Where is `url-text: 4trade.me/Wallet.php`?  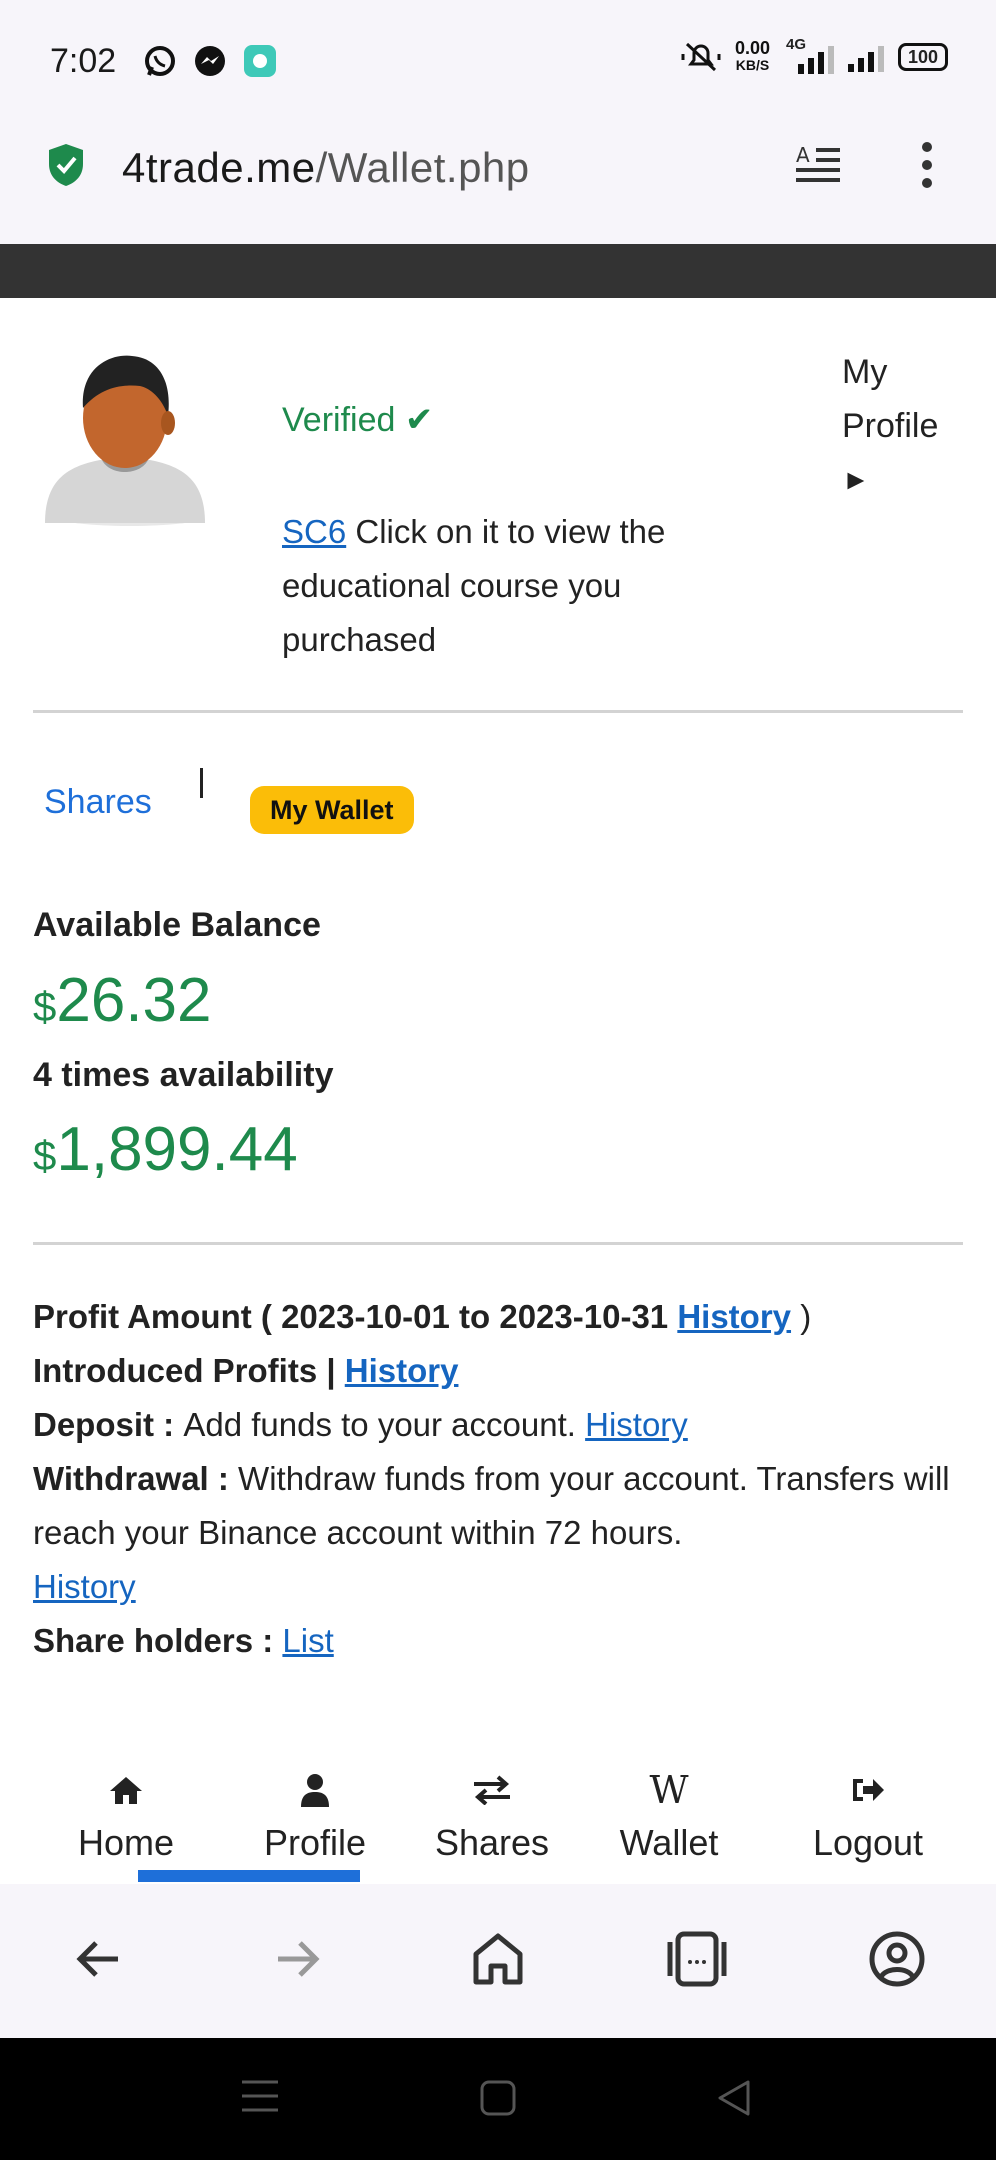
url-text: 4trade.me/Wallet.php is located at coordinates (326, 168).